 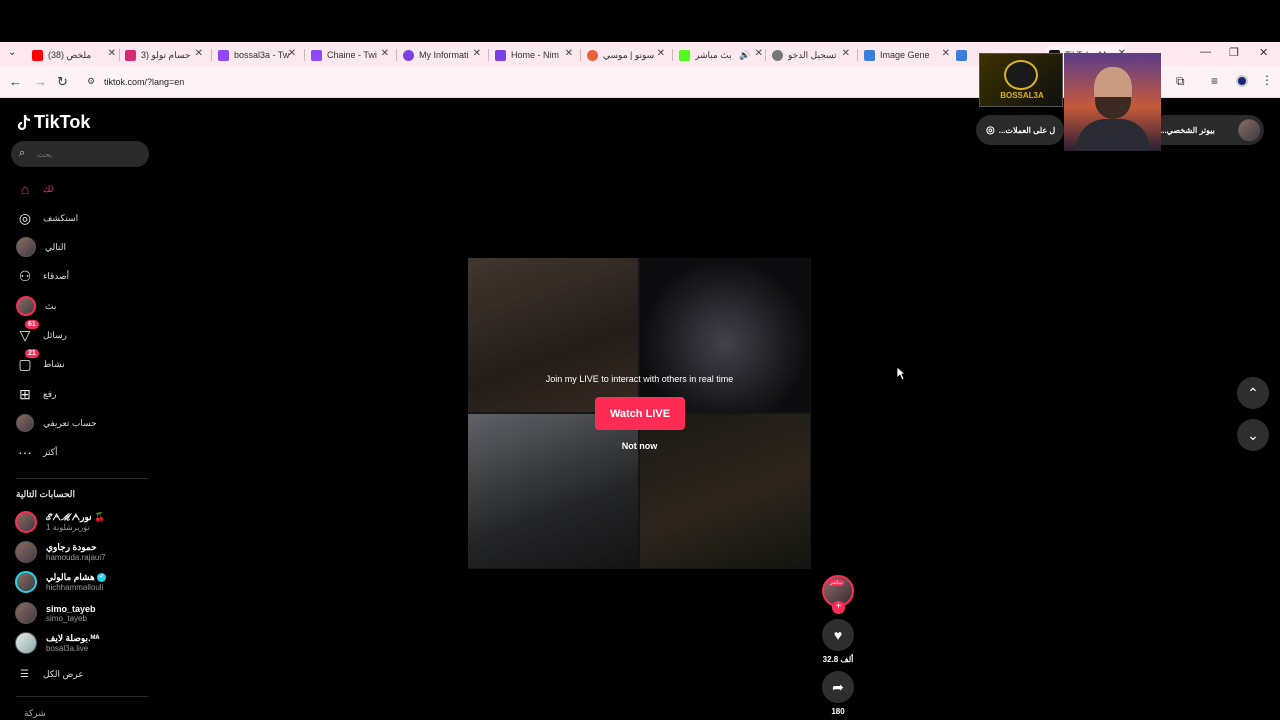 I want to click on nav-item-messages: ▽ 61 رسائل, so click(x=41, y=333).